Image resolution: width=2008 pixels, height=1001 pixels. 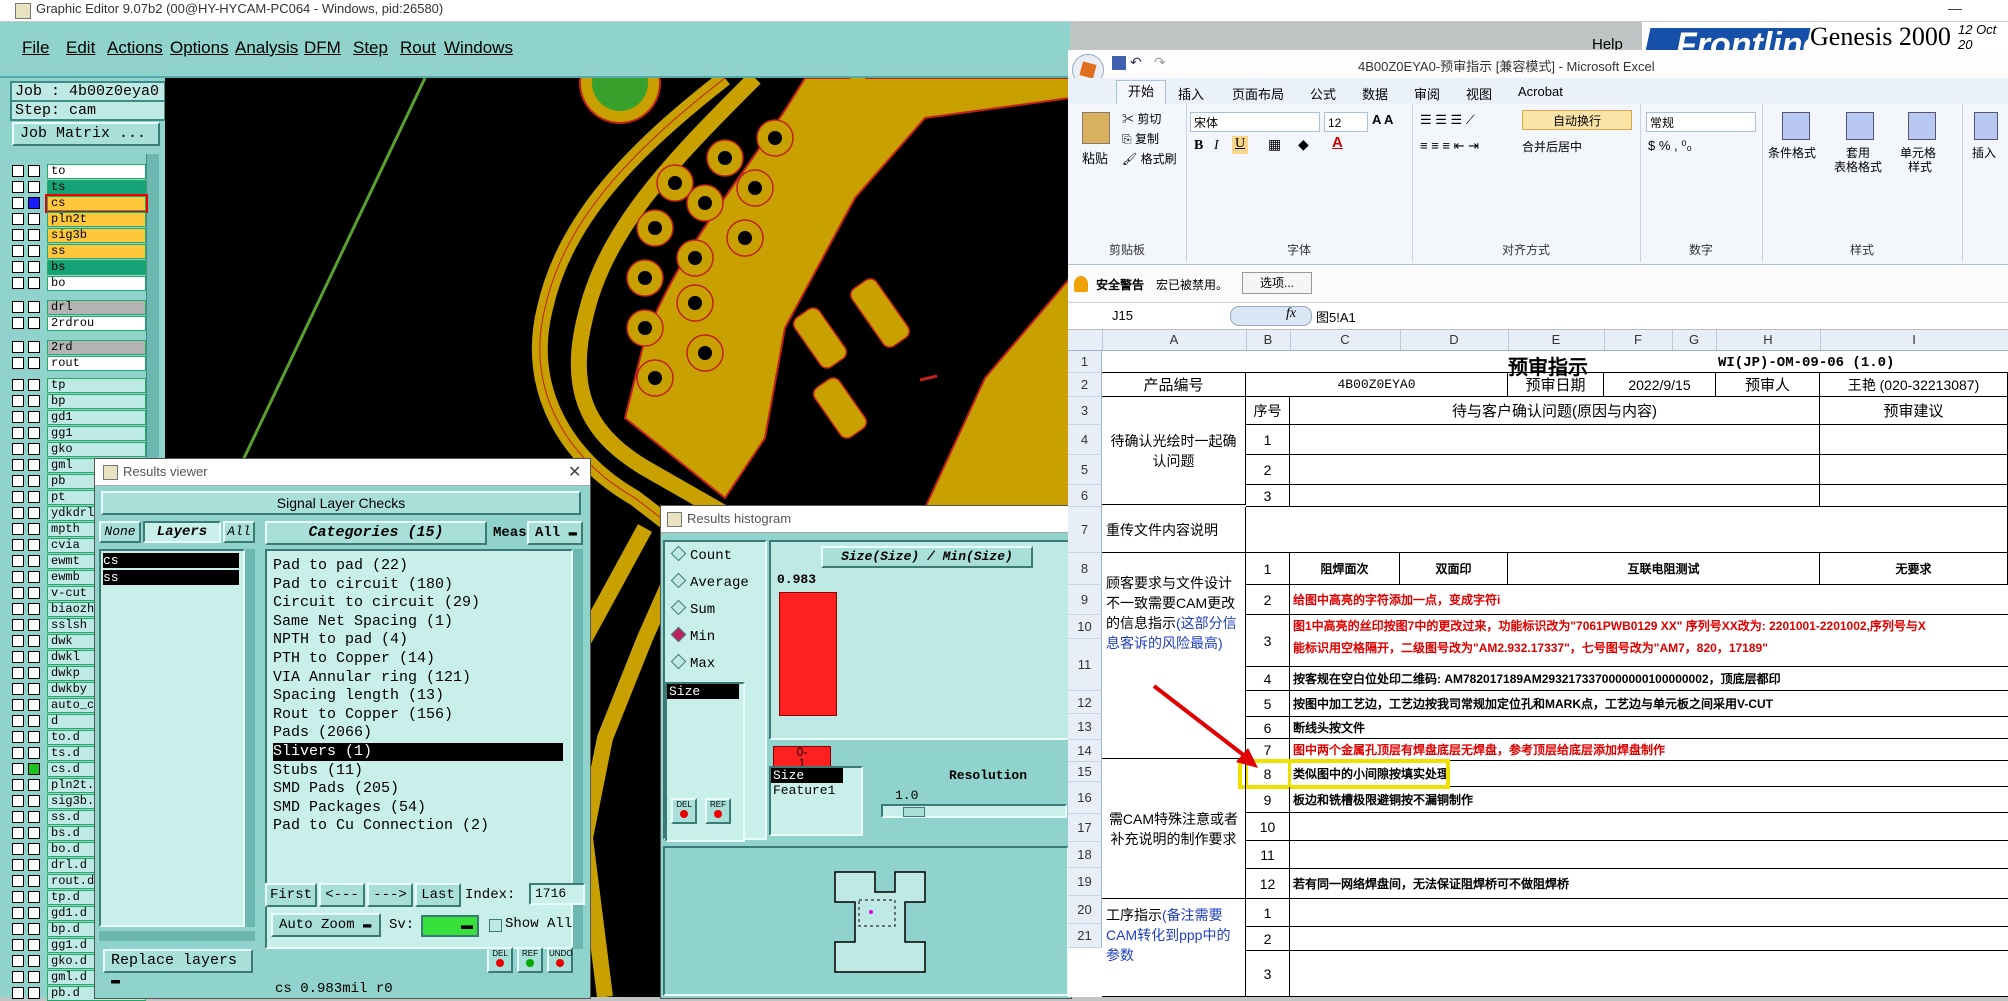 What do you see at coordinates (1085, 411) in the screenshot?
I see `row-header: 3` at bounding box center [1085, 411].